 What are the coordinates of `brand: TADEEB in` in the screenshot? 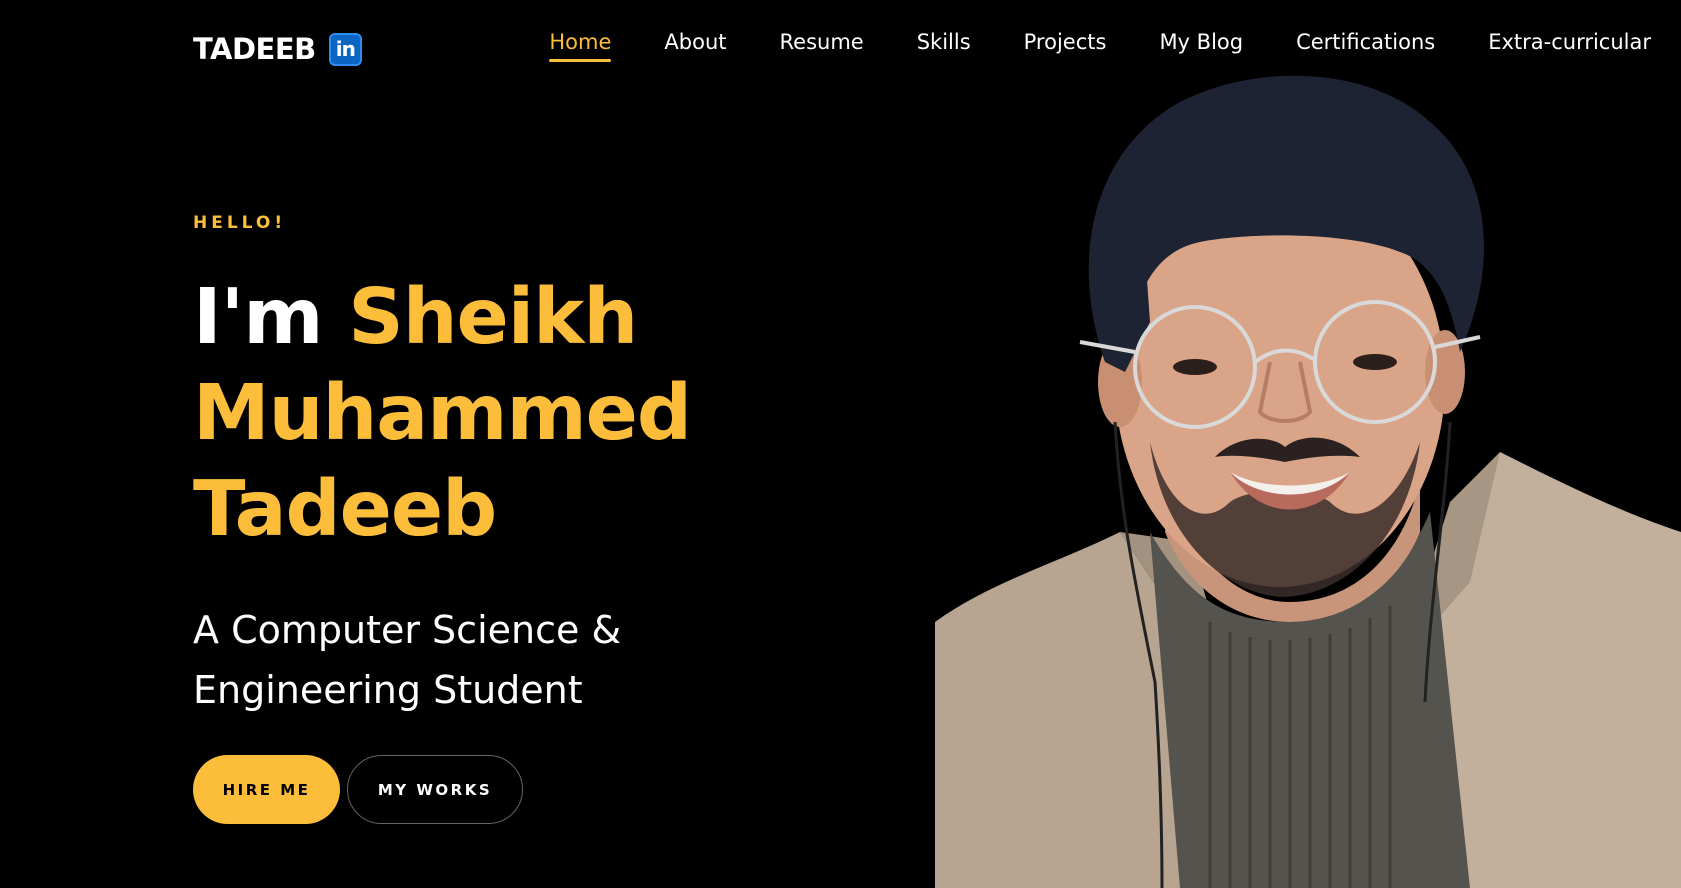 It's located at (277, 49).